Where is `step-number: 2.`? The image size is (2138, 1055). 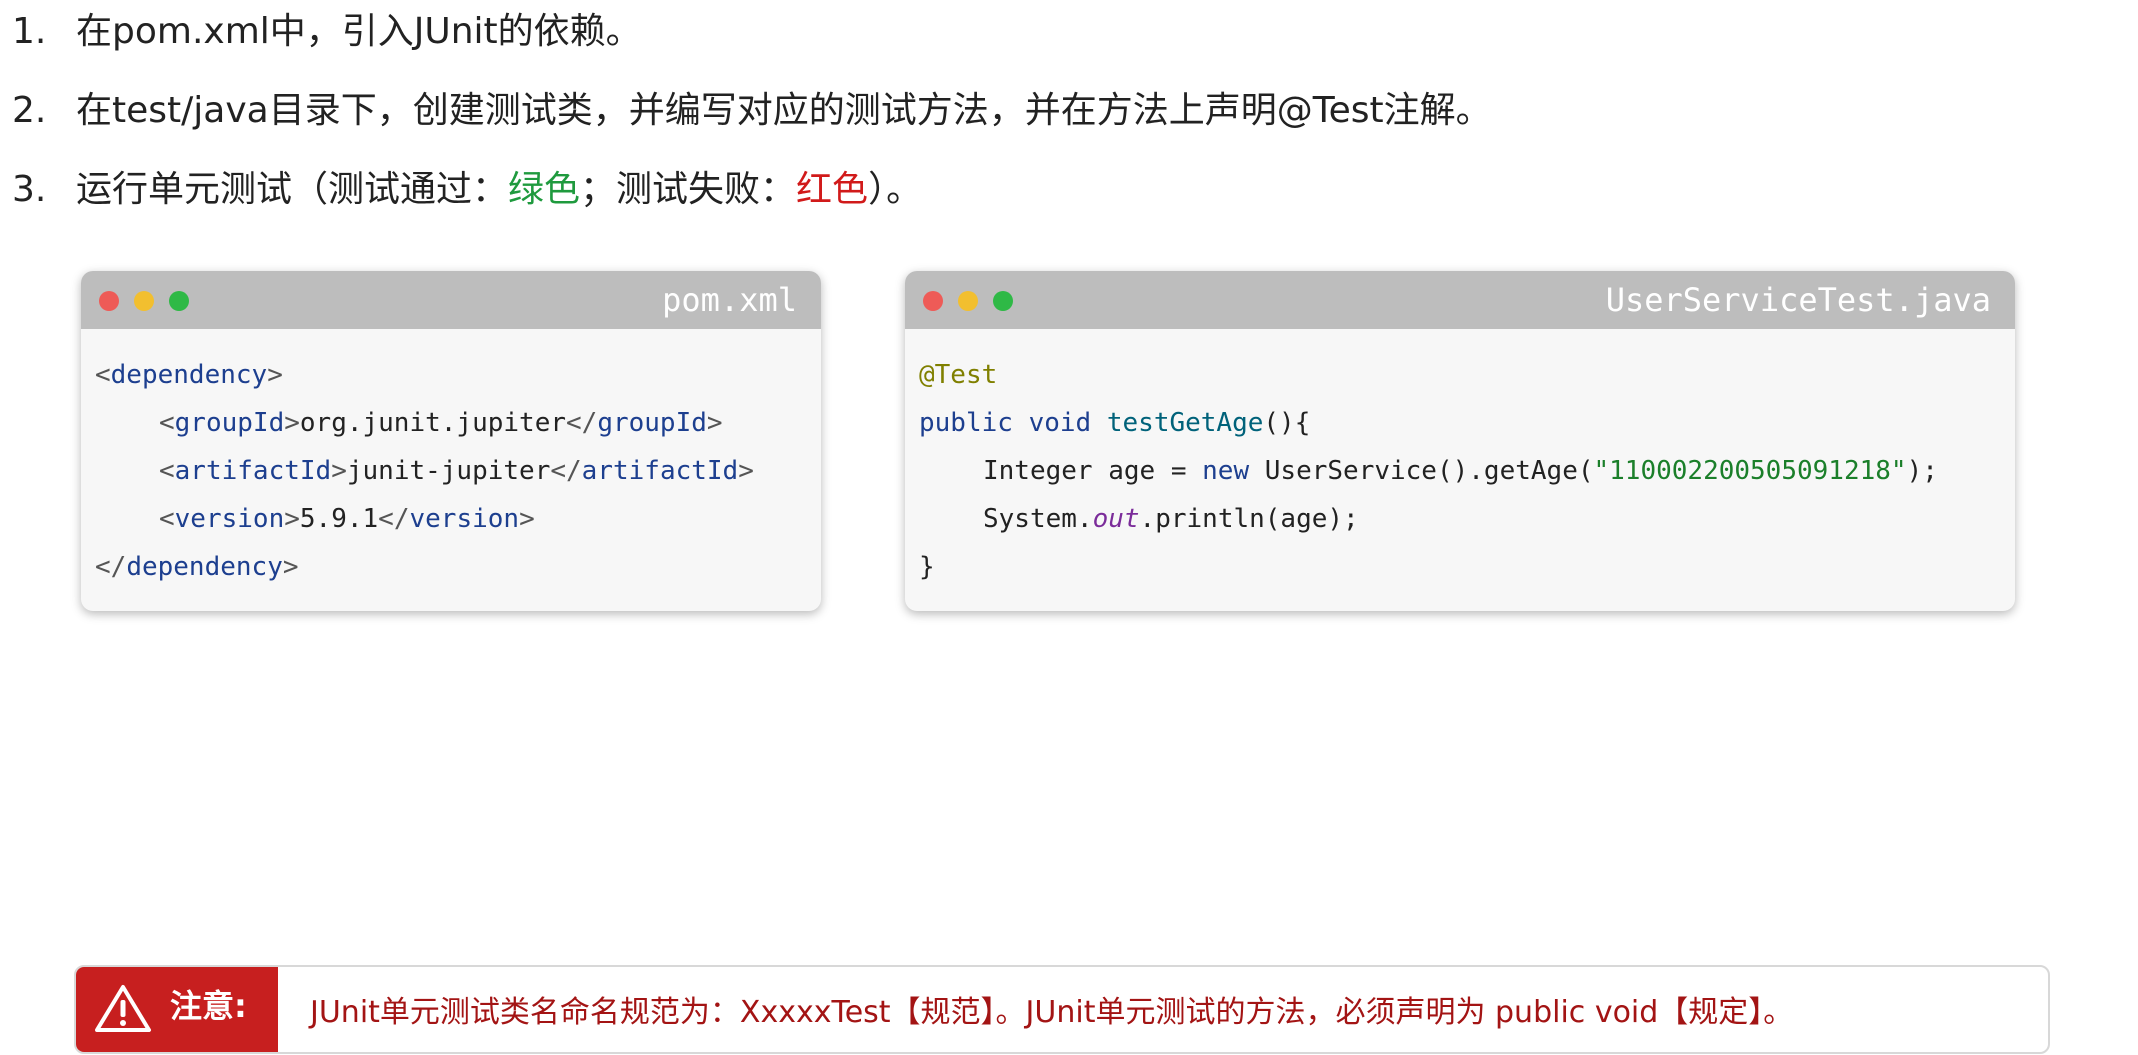 step-number: 2. is located at coordinates (29, 110).